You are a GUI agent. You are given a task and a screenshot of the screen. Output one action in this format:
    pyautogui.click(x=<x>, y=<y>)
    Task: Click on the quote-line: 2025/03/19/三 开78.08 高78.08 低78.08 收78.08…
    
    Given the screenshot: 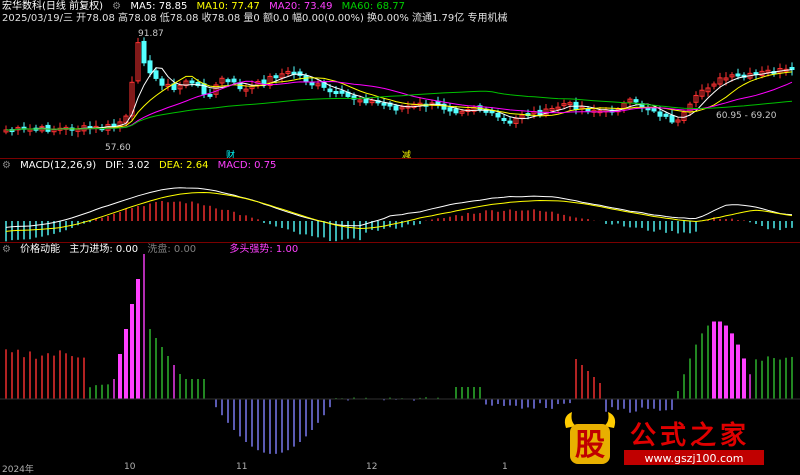 What is the action you would take?
    pyautogui.click(x=255, y=18)
    